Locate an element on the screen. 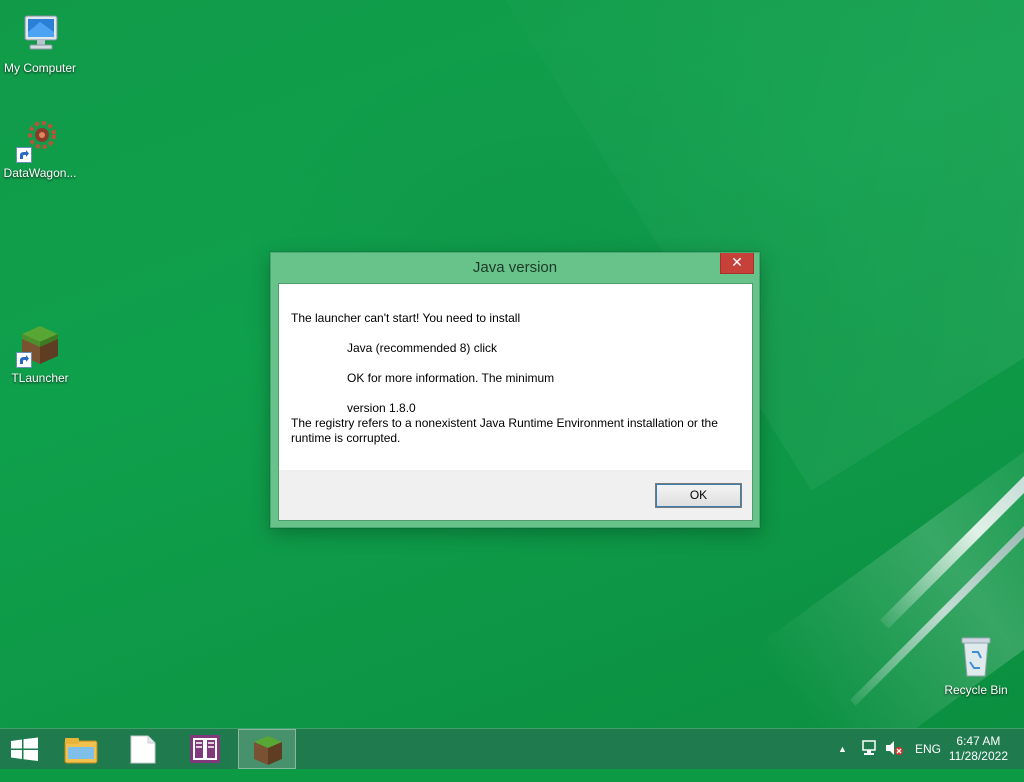  taskbar-notepad is located at coordinates (143, 749).